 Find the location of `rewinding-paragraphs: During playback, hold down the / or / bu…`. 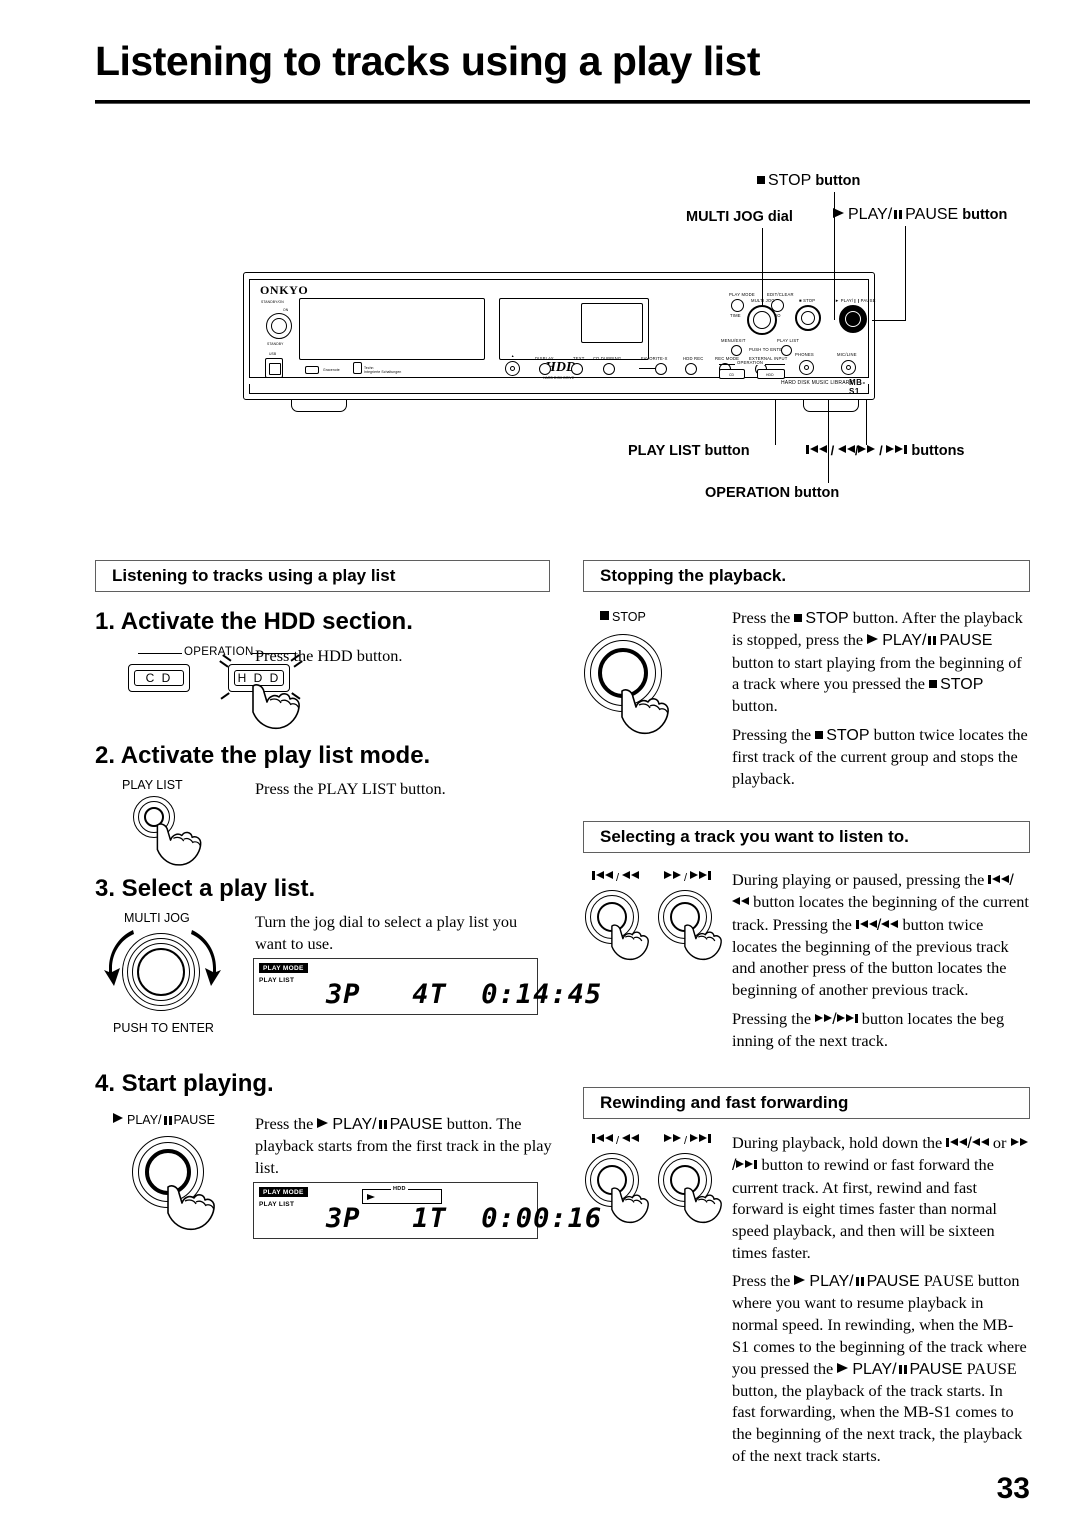

rewinding-paragraphs: During playback, hold down the / or / bu… is located at coordinates (881, 1302).